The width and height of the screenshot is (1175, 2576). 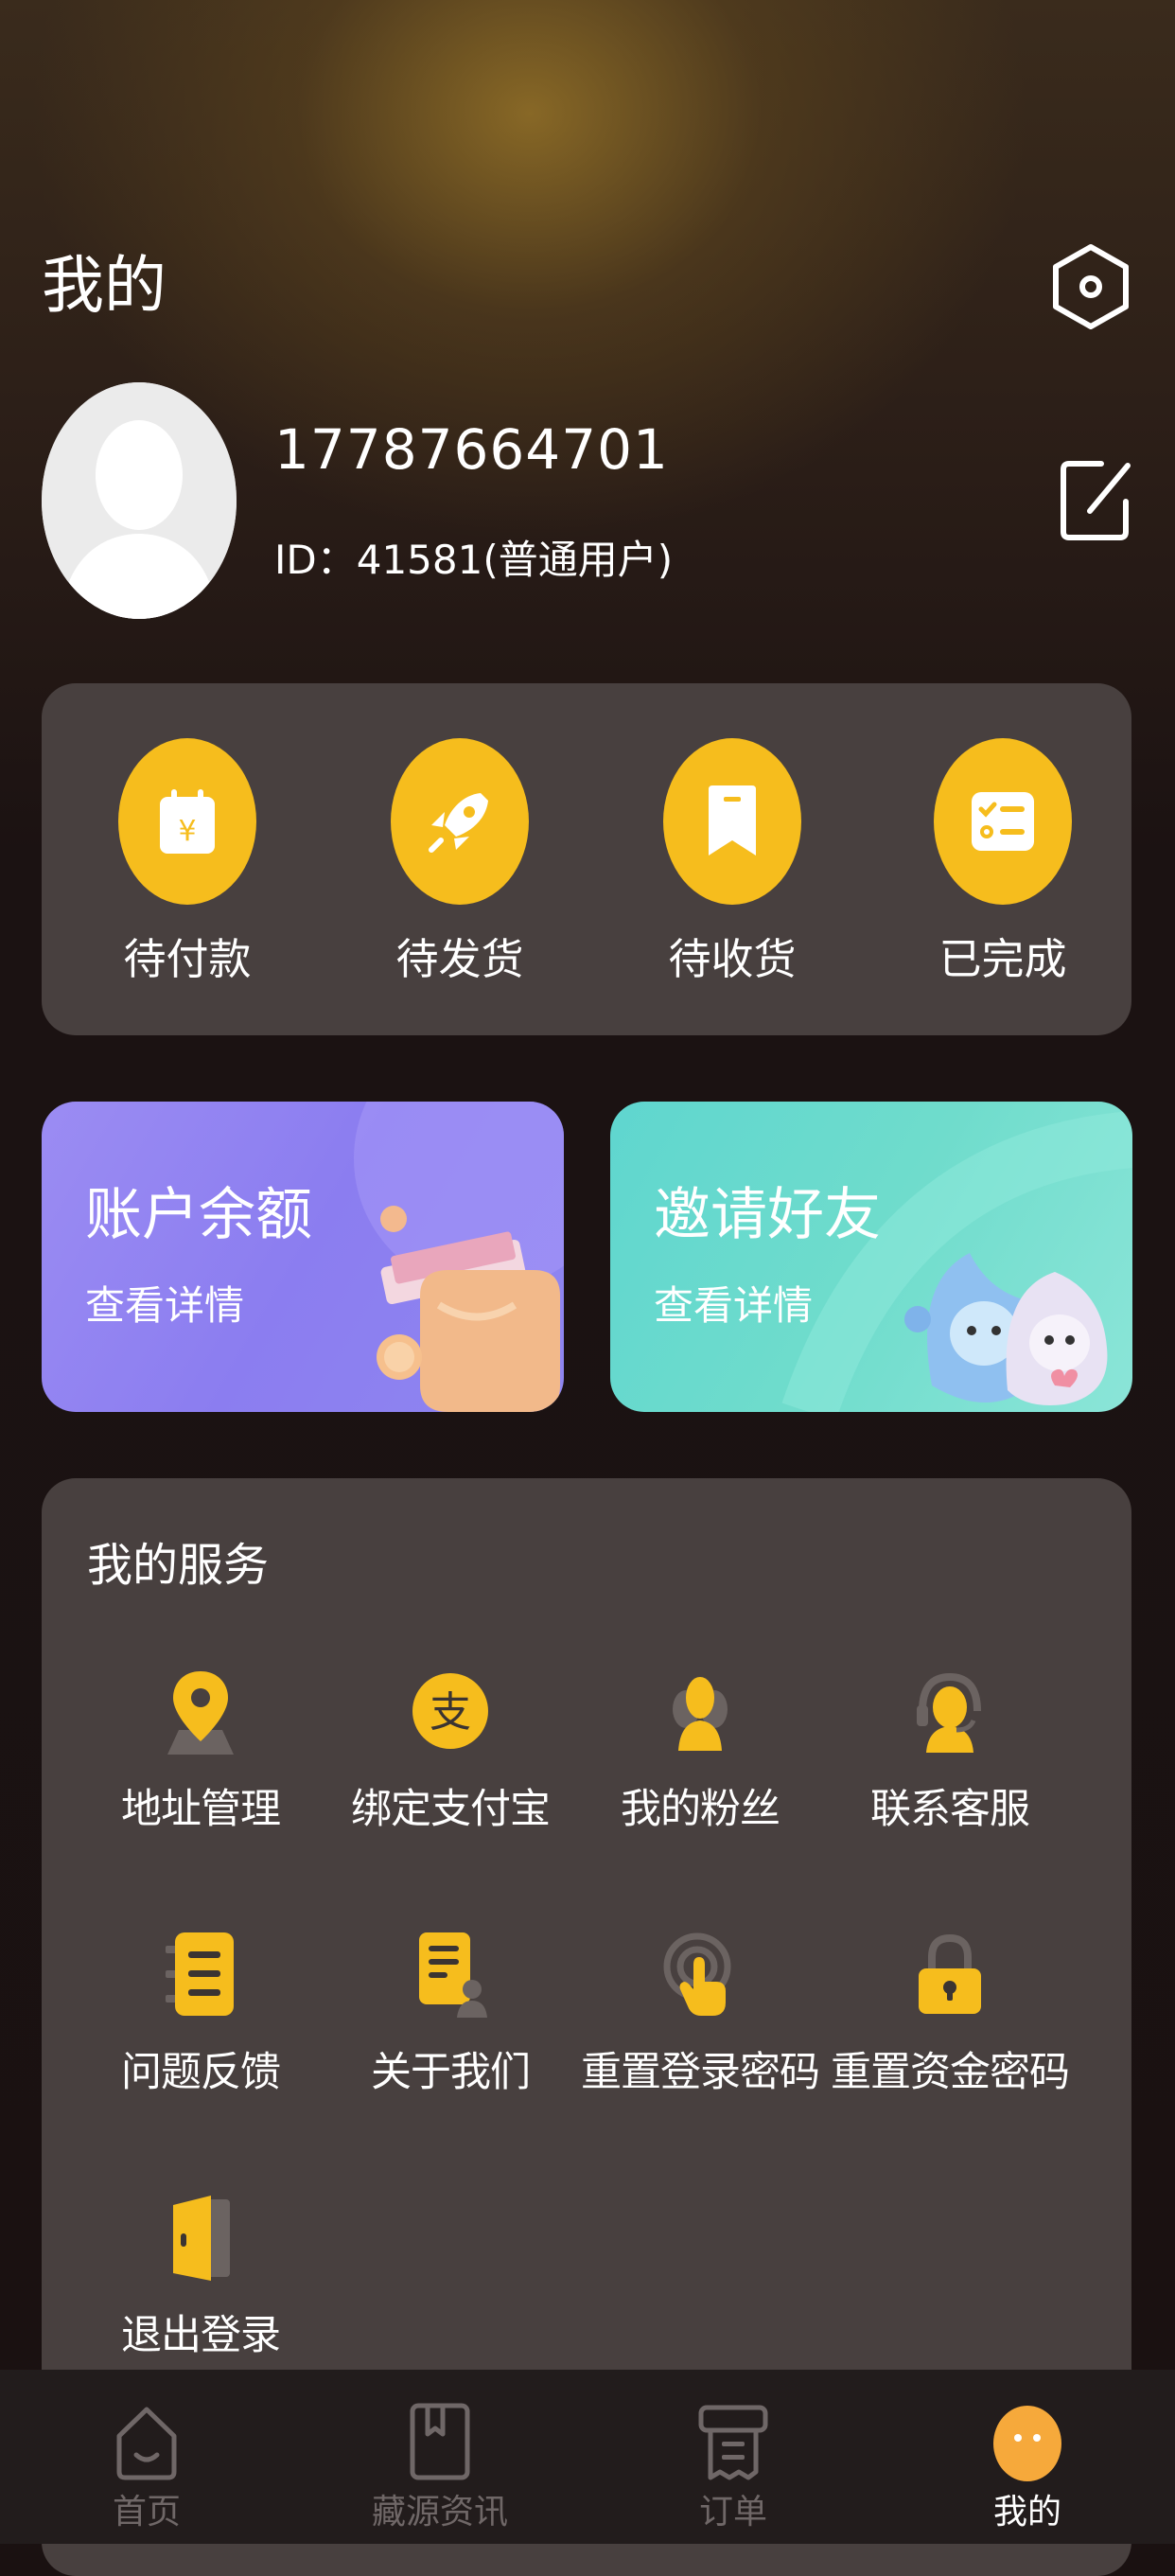 I want to click on service-about-us: 关于我们, so click(x=451, y=2008).